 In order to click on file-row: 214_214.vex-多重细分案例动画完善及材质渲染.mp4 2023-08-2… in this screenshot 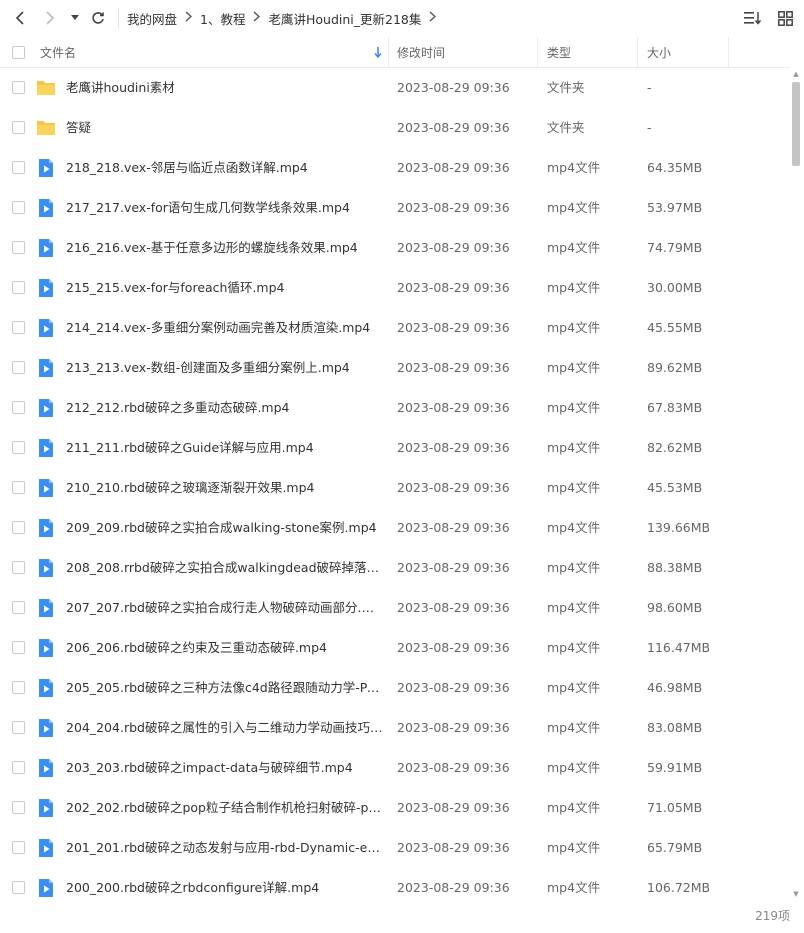, I will do `click(395, 328)`.